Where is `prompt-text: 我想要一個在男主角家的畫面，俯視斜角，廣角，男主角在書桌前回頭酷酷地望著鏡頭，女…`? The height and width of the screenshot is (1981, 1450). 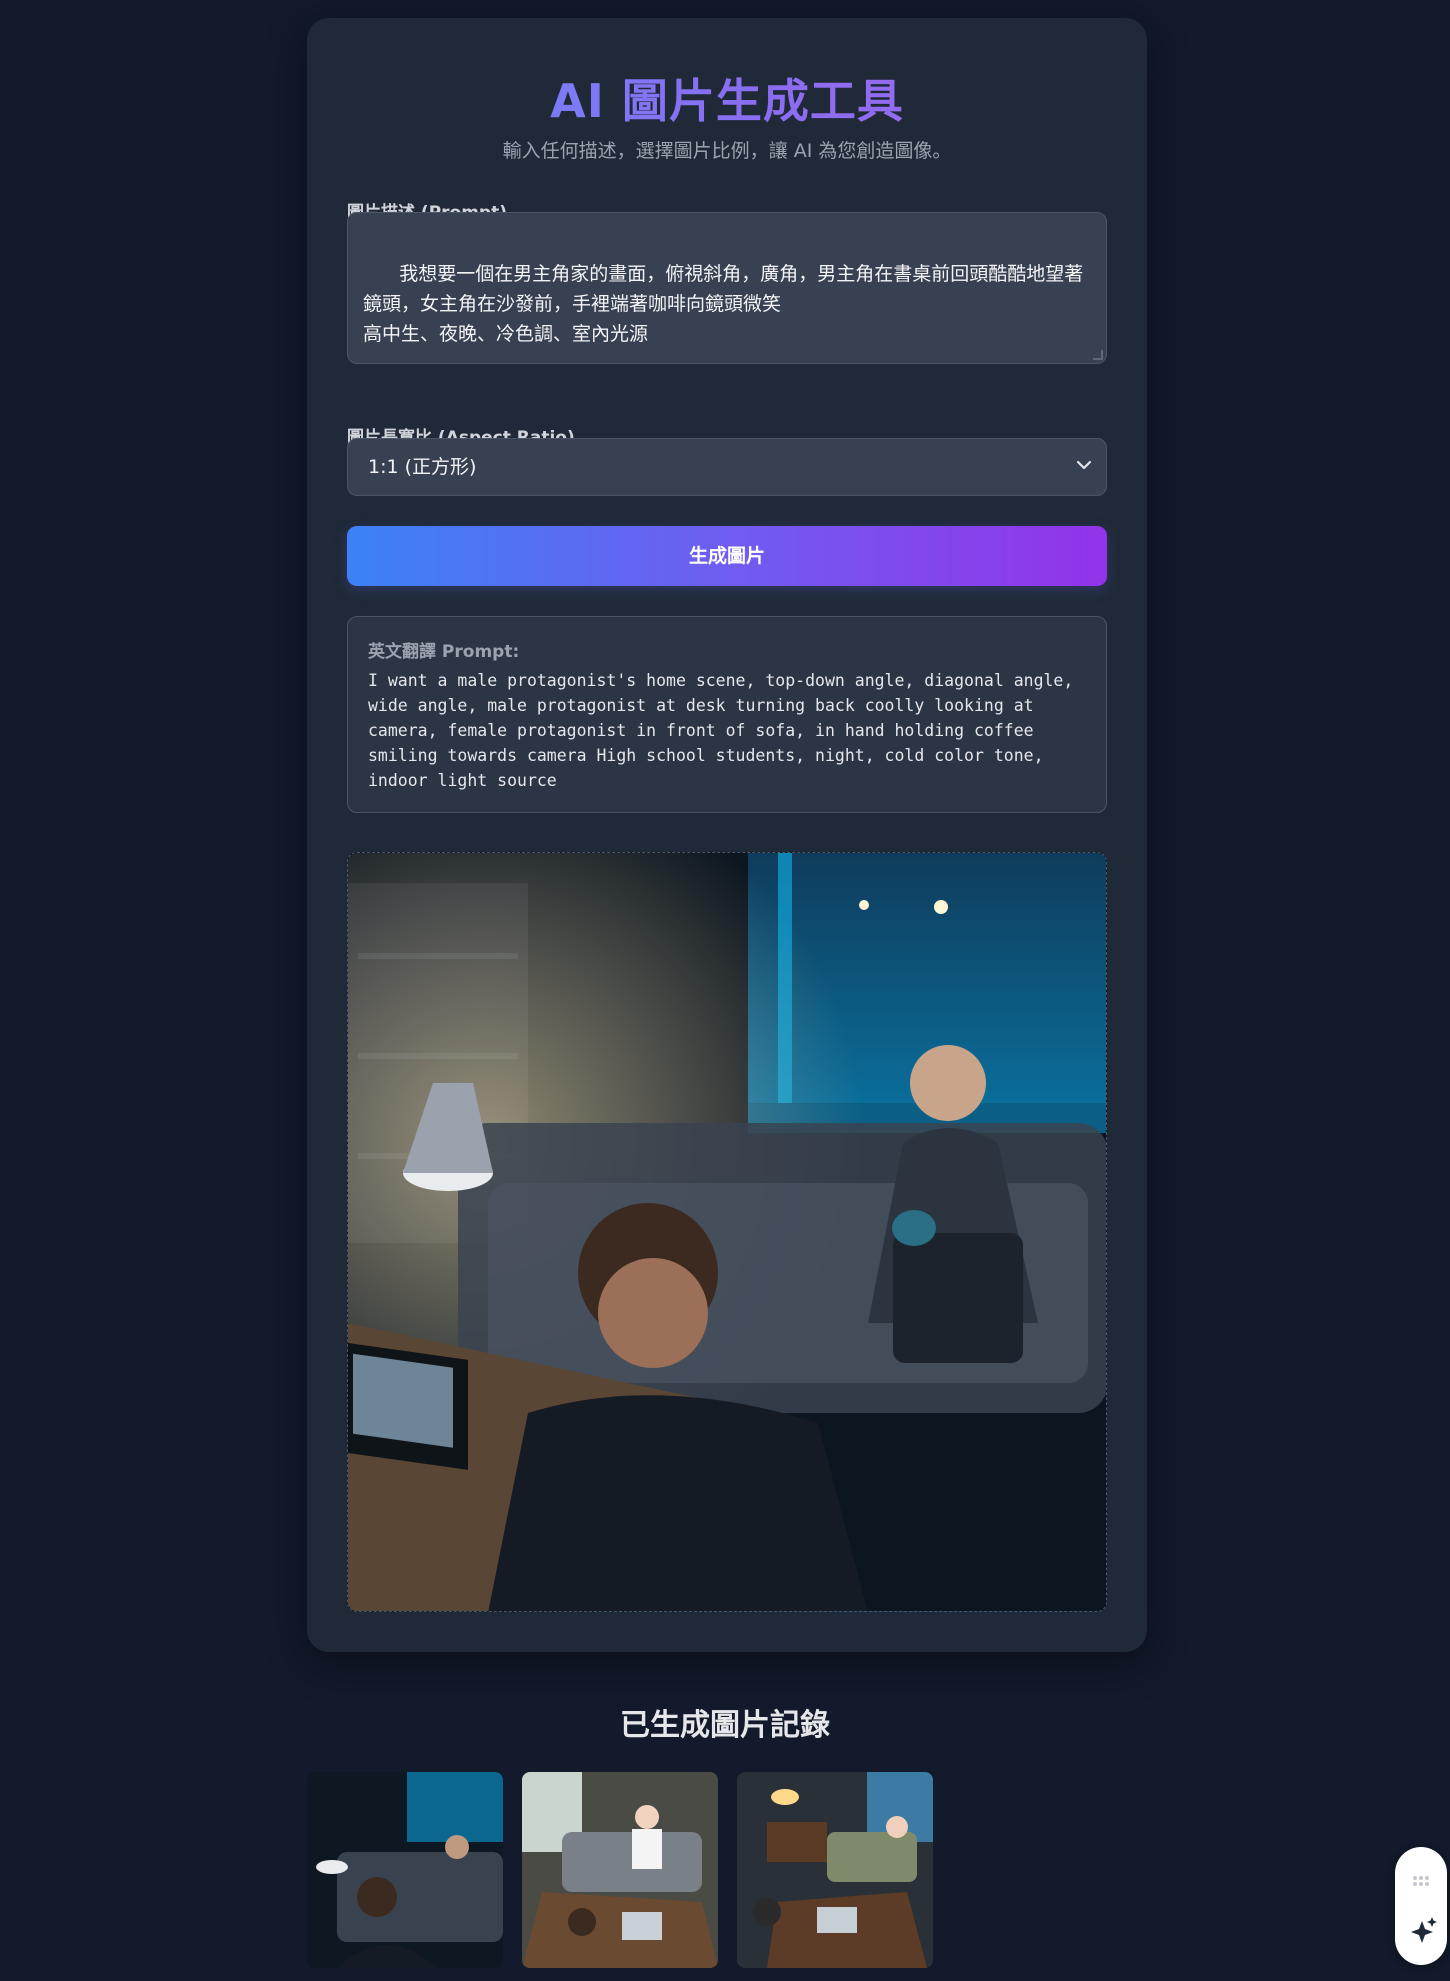 prompt-text: 我想要一個在男主角家的畫面，俯視斜角，廣角，男主角在書桌前回頭酷酷地望著鏡頭，女… is located at coordinates (723, 304).